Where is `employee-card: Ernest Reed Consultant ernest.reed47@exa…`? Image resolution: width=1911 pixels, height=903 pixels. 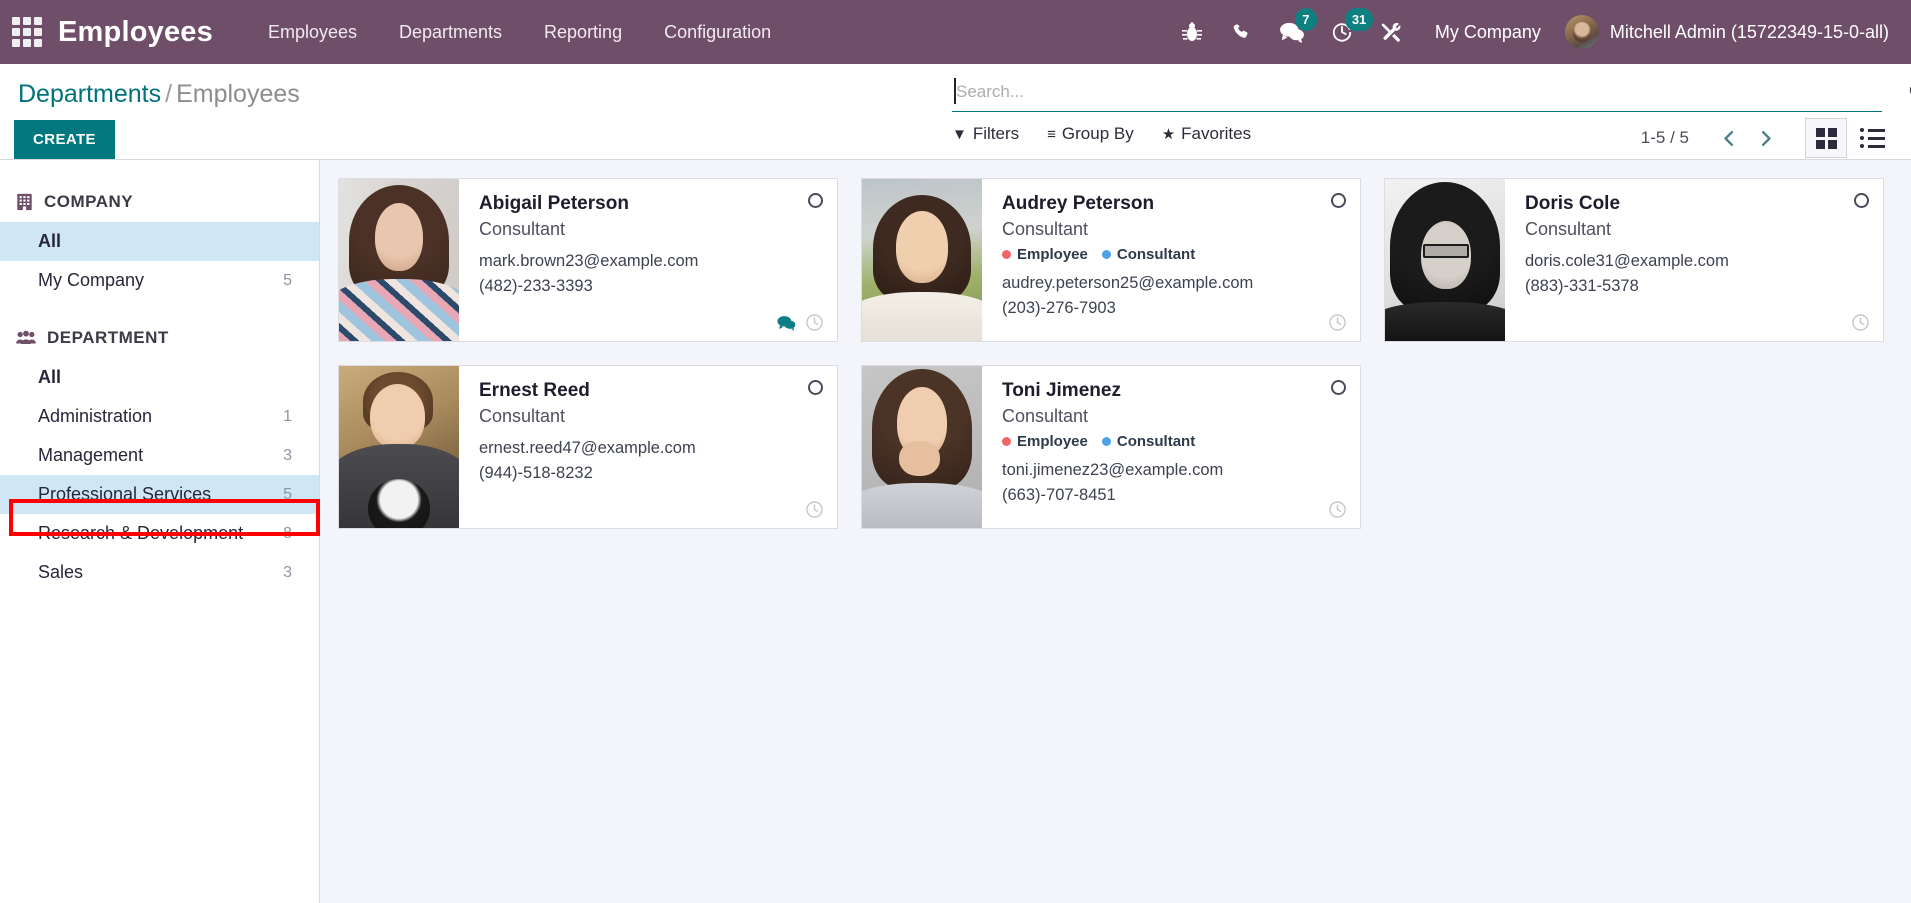
employee-card: Ernest Reed Consultant ernest.reed47@exa… is located at coordinates (588, 447).